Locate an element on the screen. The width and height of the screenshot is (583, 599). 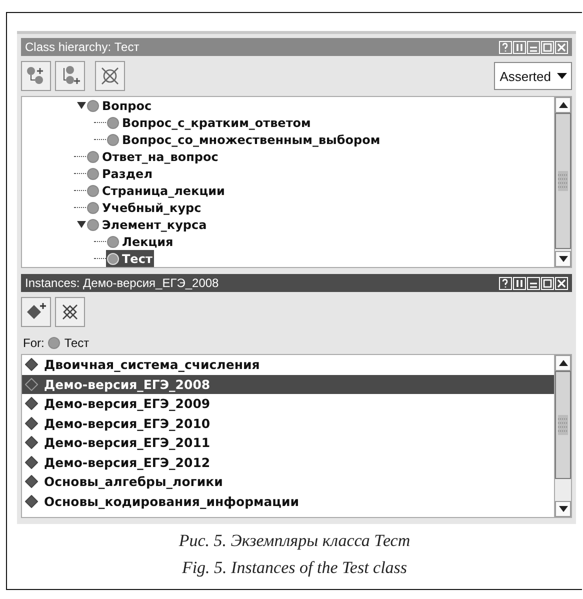
instance-item: Демо-версия_ЕГЭ_2012 is located at coordinates (288, 462).